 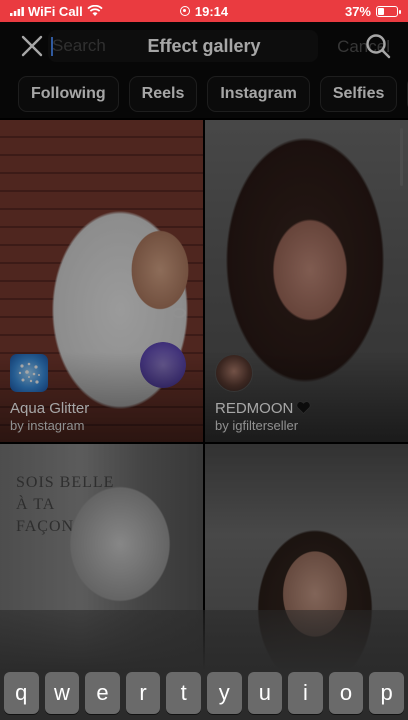 I want to click on black-heart-icon, so click(x=303, y=407).